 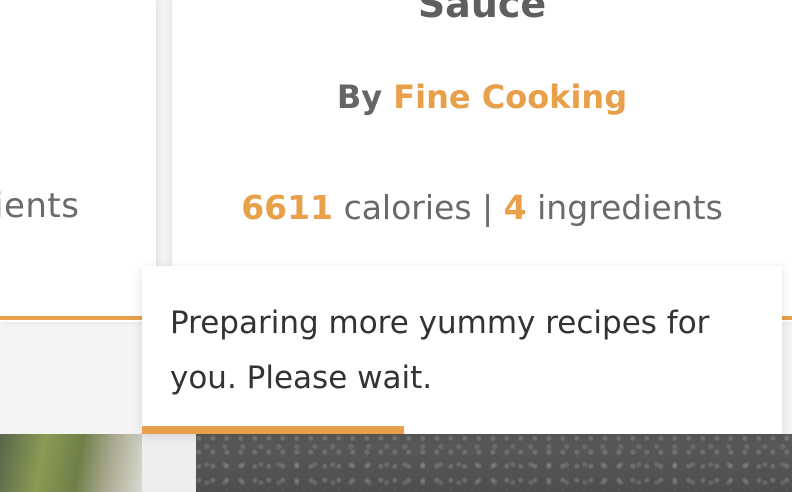 What do you see at coordinates (273, 430) in the screenshot?
I see `loading-progress-bar` at bounding box center [273, 430].